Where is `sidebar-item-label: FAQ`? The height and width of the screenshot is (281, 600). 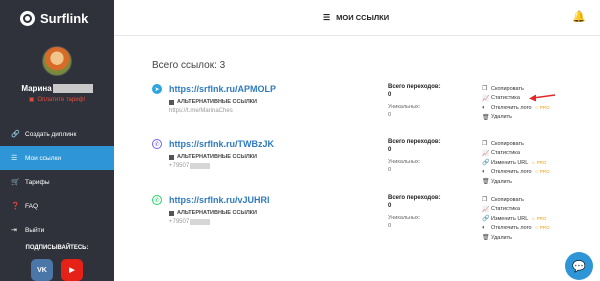 sidebar-item-label: FAQ is located at coordinates (32, 206).